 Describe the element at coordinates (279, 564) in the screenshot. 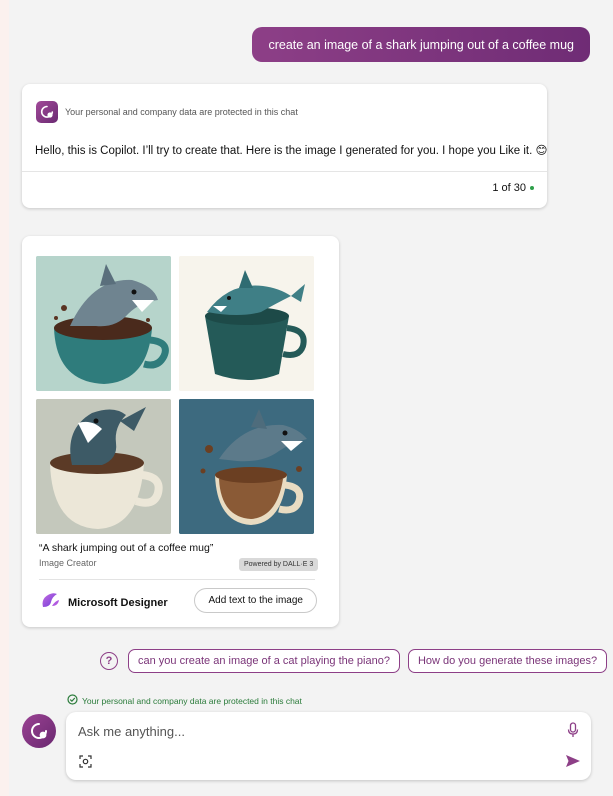

I see `powered-by-badge: Powered by DALL·E 3` at that location.